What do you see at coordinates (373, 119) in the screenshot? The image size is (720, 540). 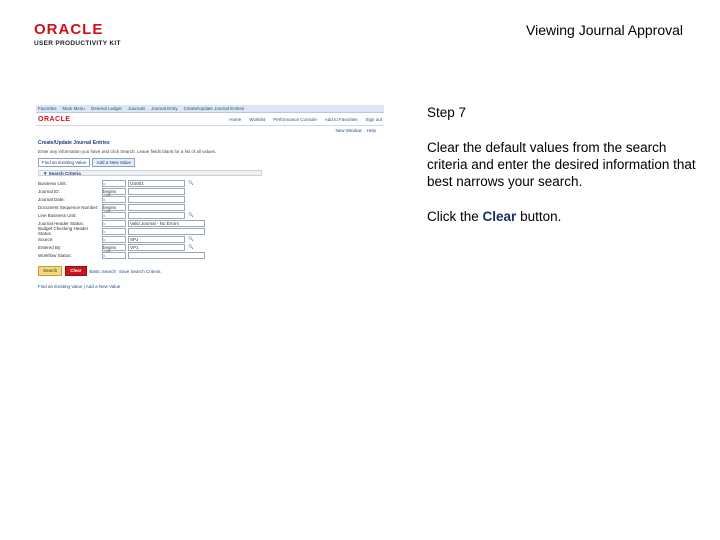 I see `thumb-link-signout: Sign out` at bounding box center [373, 119].